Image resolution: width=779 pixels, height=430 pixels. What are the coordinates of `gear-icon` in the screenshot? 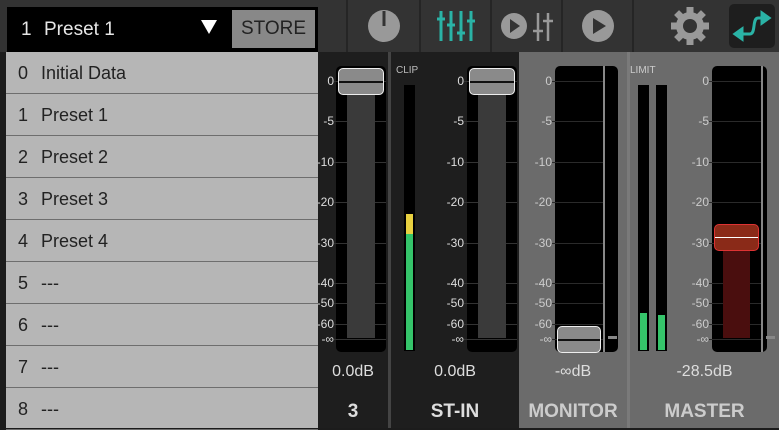 It's located at (690, 26).